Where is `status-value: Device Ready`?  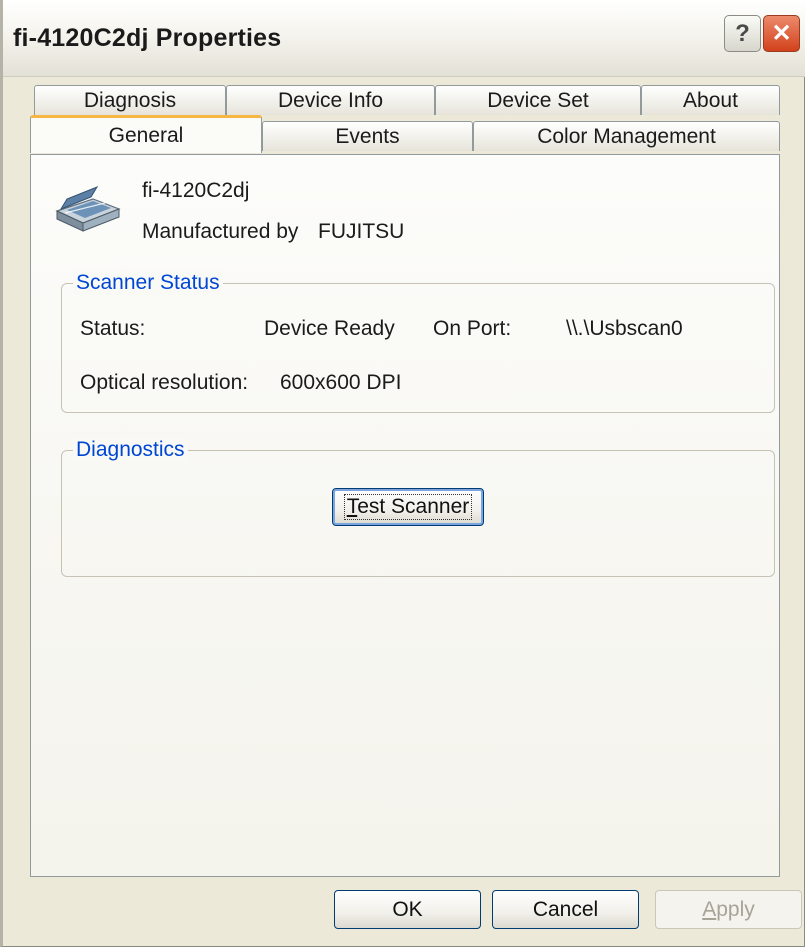
status-value: Device Ready is located at coordinates (329, 328).